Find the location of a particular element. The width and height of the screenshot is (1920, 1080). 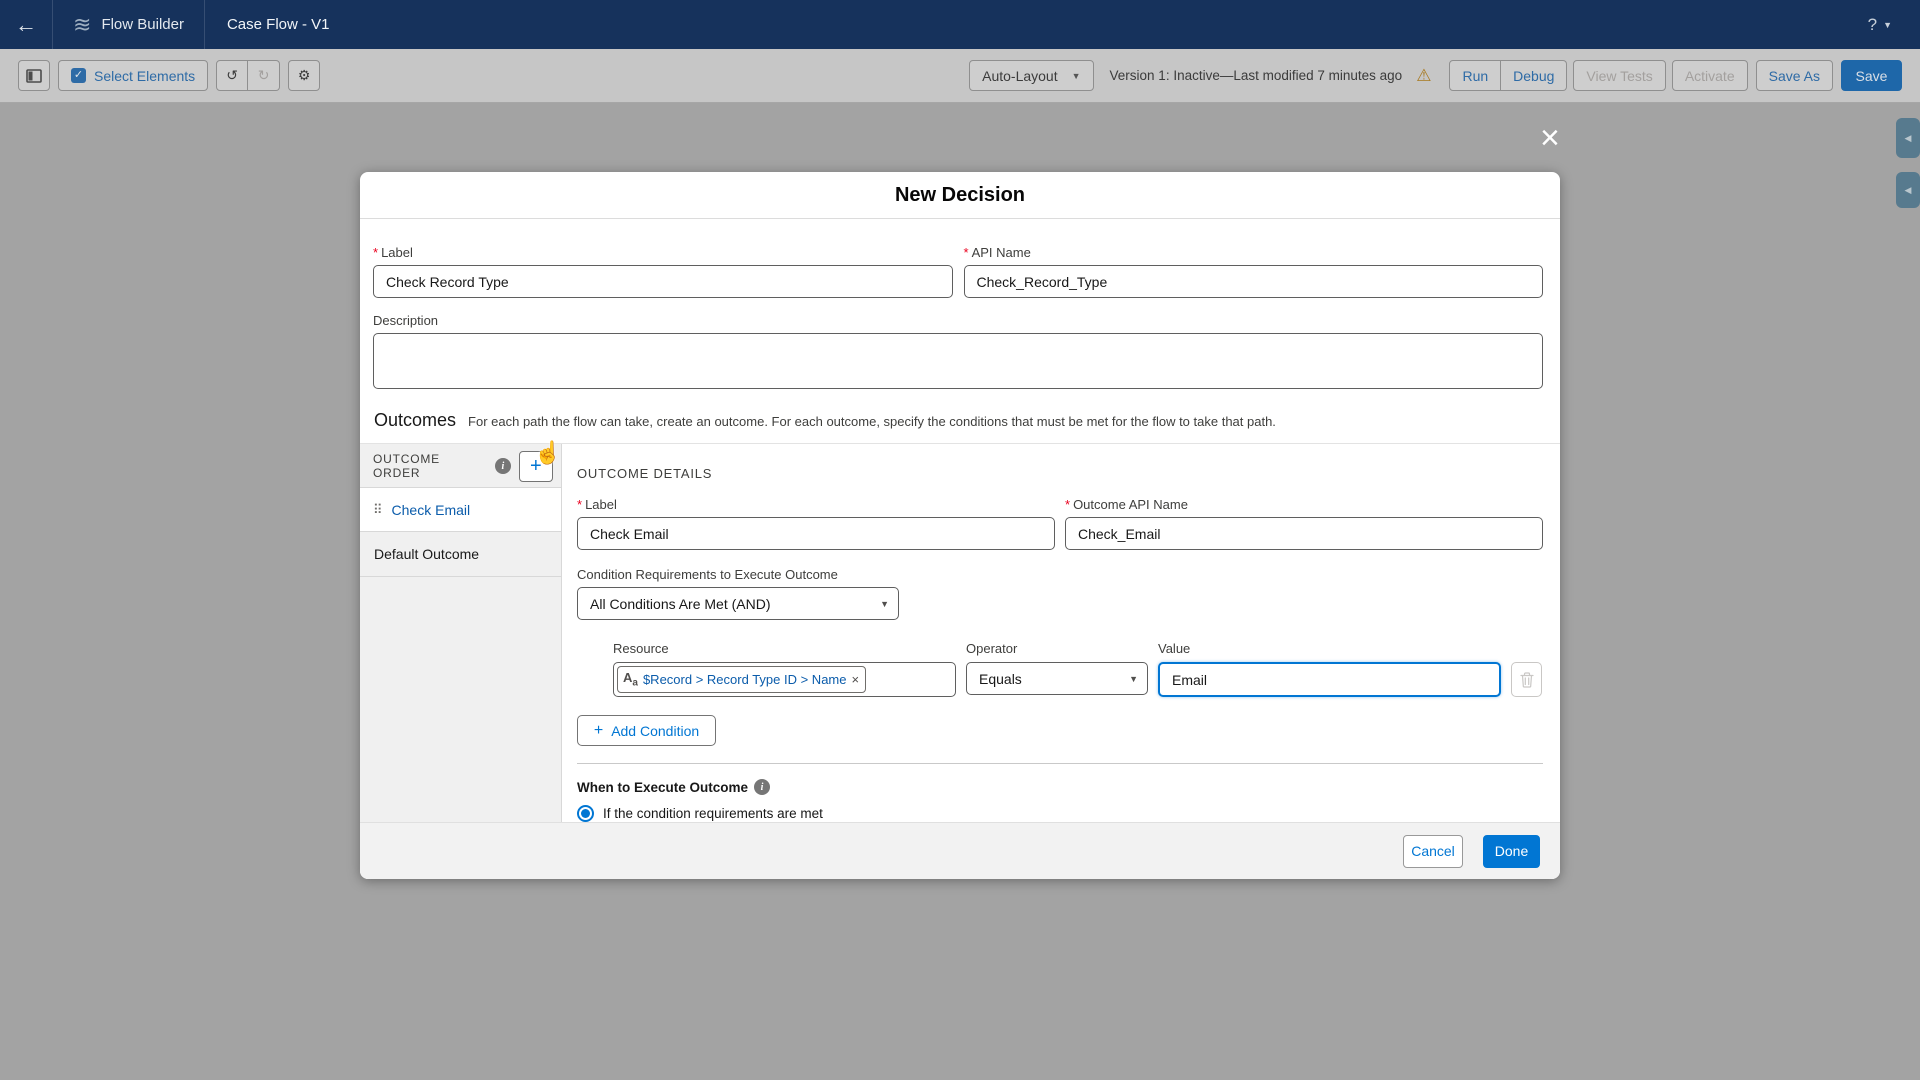

redo-button: ↻ is located at coordinates (264, 75).